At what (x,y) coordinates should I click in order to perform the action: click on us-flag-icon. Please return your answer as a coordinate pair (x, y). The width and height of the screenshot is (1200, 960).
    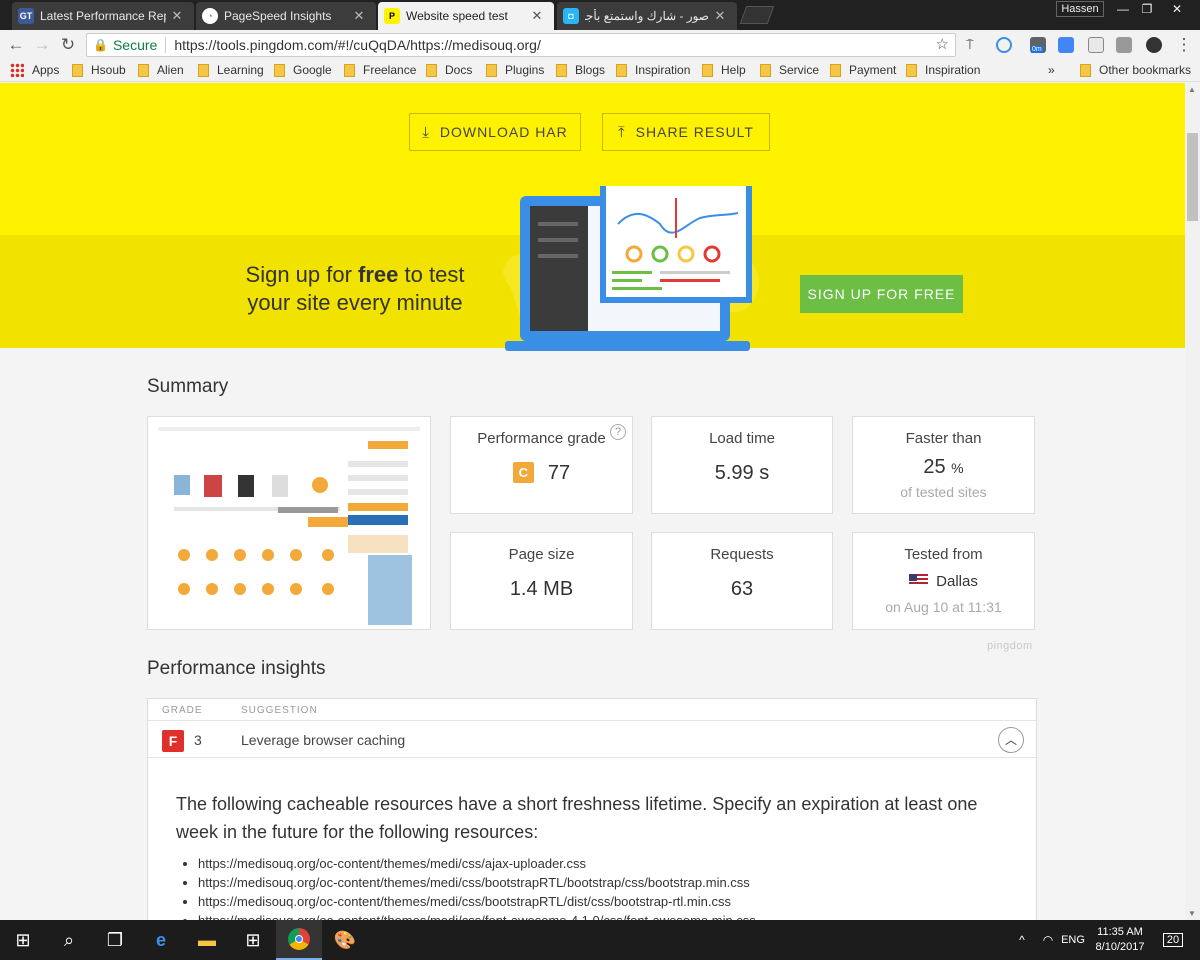
    Looking at the image, I should click on (919, 580).